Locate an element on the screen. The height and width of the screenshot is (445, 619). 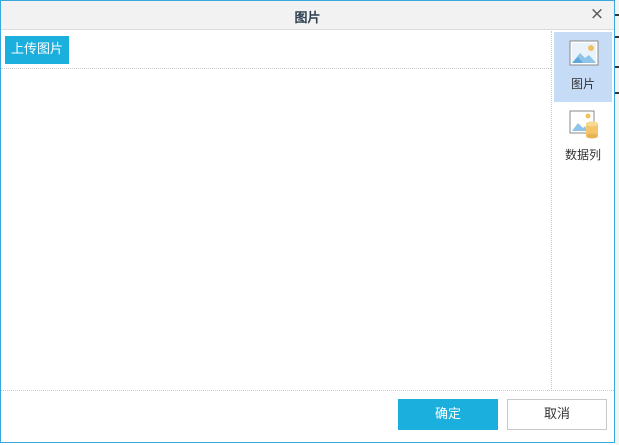
confirm-button: 确定 is located at coordinates (448, 414).